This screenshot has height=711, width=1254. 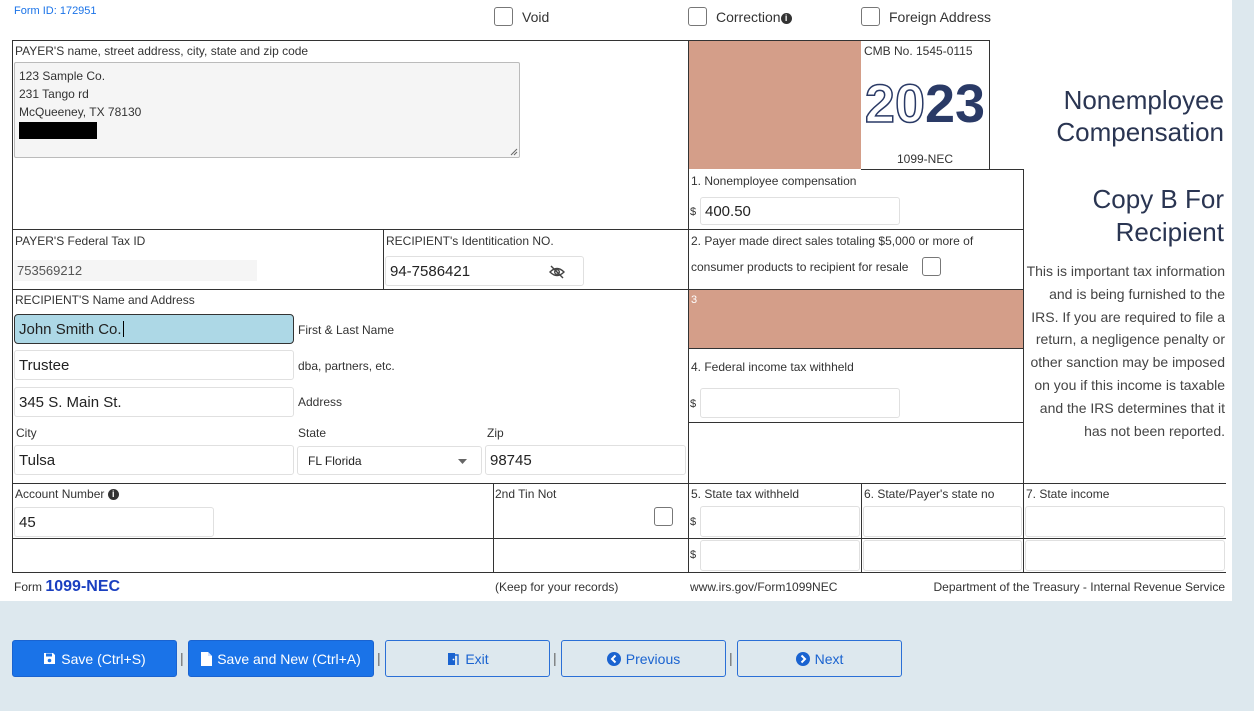 What do you see at coordinates (800, 211) in the screenshot?
I see `nonemployee-compensation-input: 400.50` at bounding box center [800, 211].